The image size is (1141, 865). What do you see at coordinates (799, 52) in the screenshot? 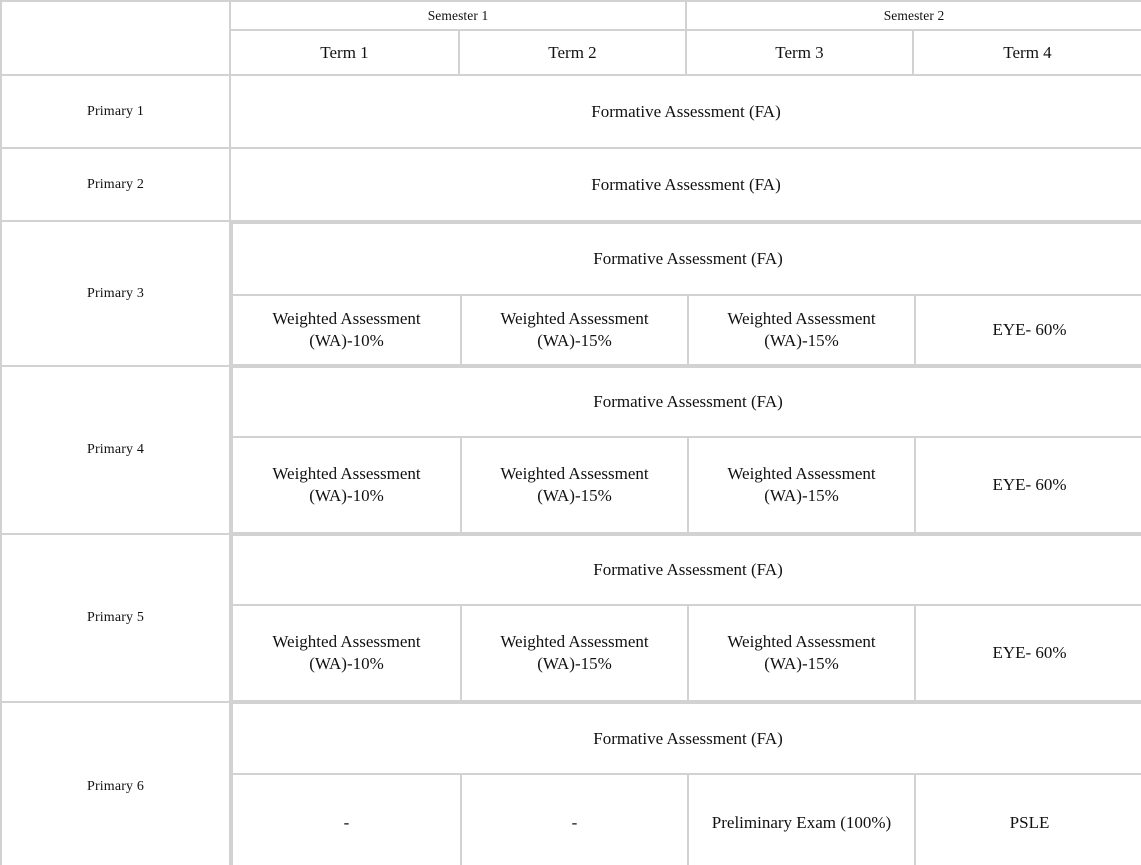
I see `header-term-3: Term 3` at bounding box center [799, 52].